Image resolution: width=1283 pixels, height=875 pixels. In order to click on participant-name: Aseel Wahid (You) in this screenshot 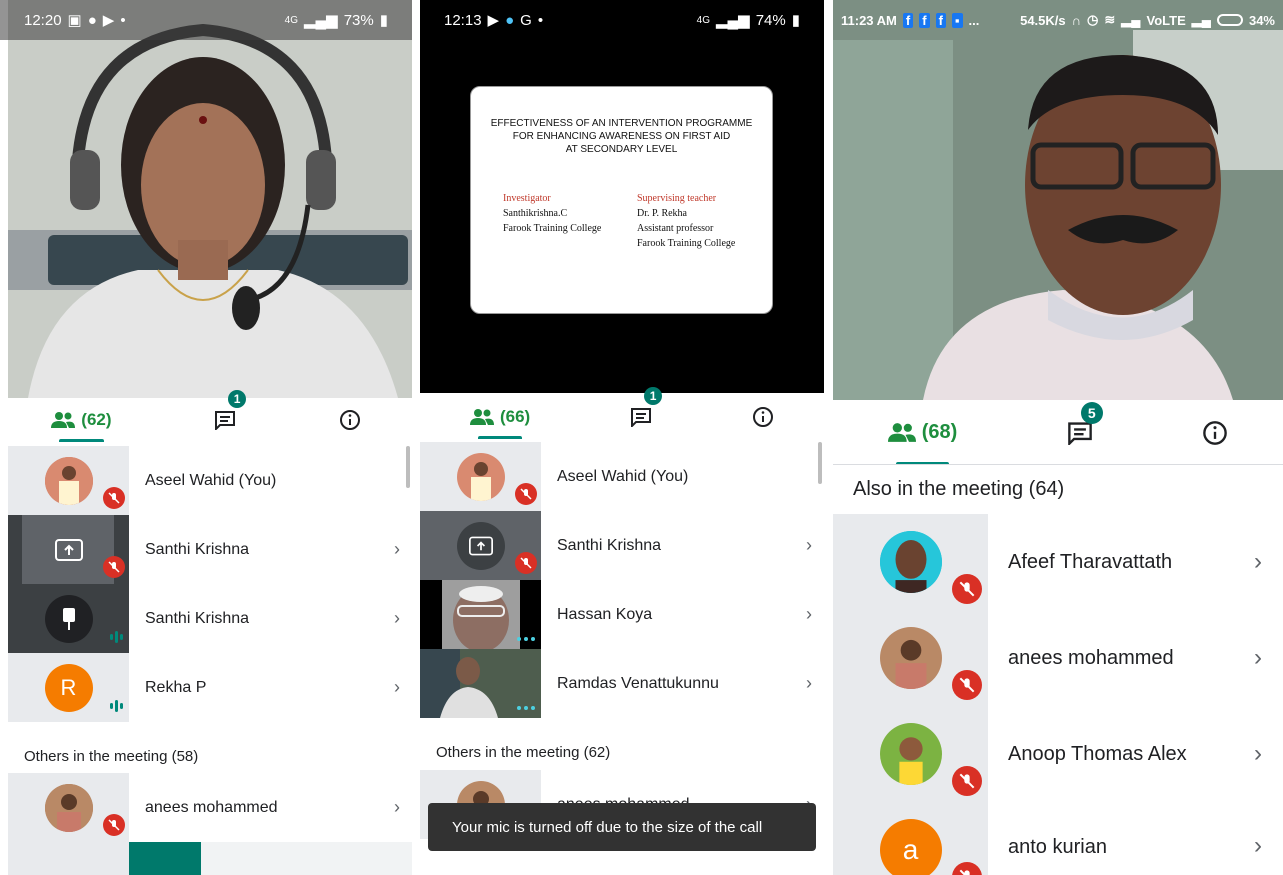, I will do `click(211, 480)`.